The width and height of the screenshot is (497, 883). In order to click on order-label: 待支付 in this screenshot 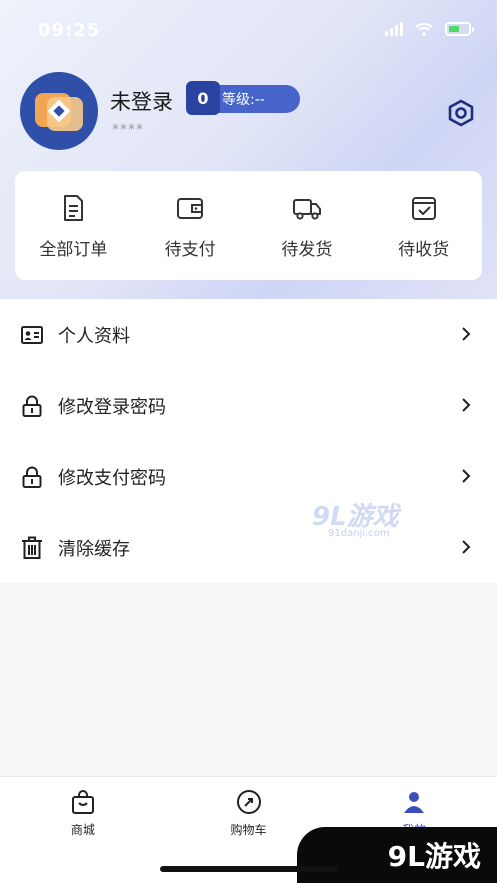, I will do `click(190, 250)`.